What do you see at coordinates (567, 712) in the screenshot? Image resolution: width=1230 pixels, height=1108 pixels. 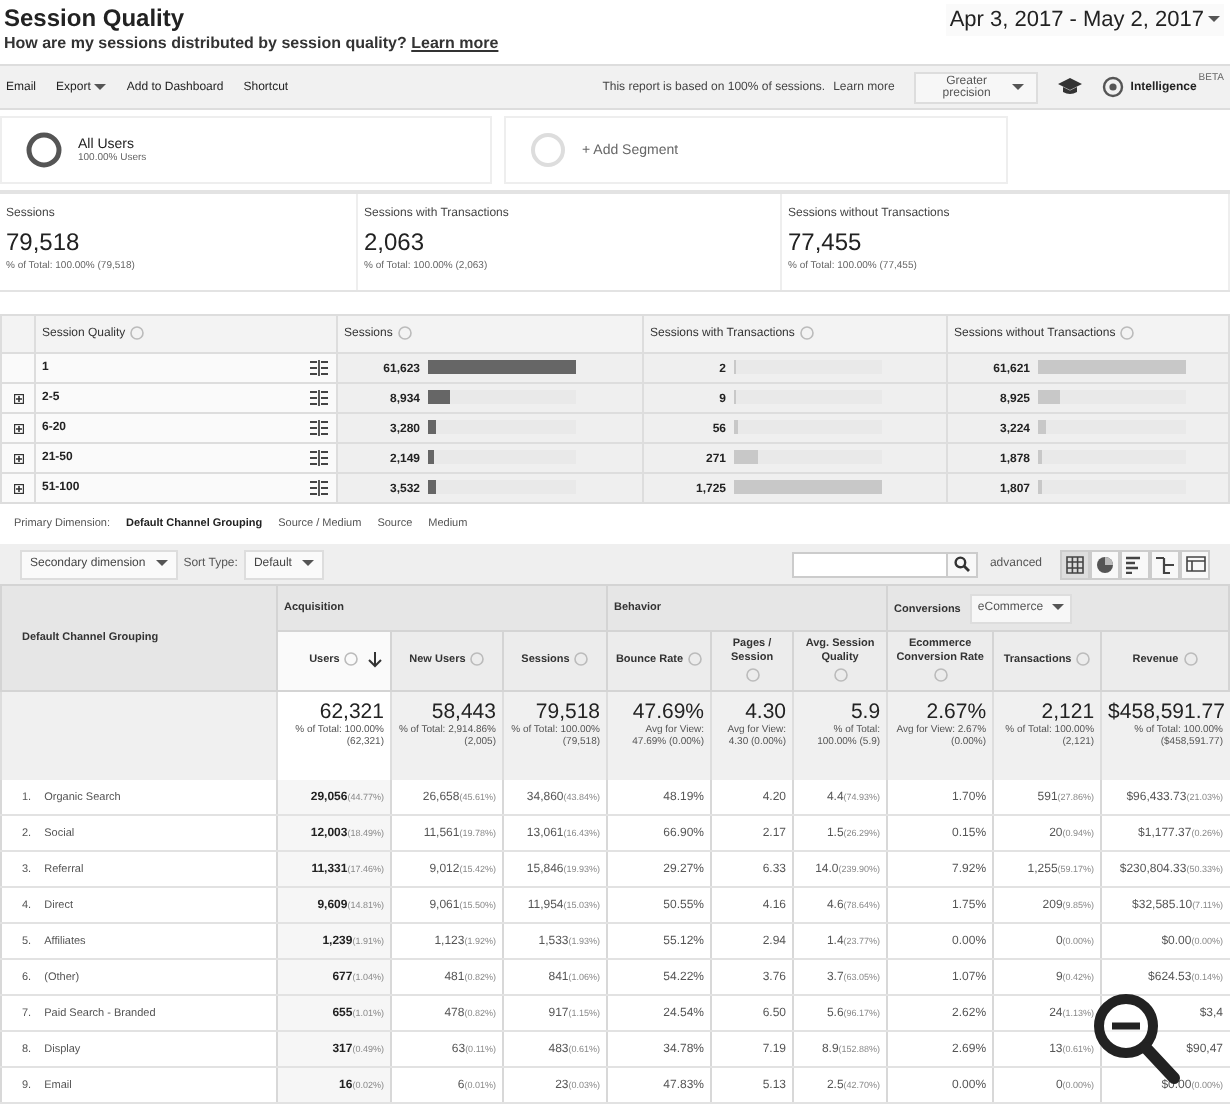 I see `total-value: 79,518` at bounding box center [567, 712].